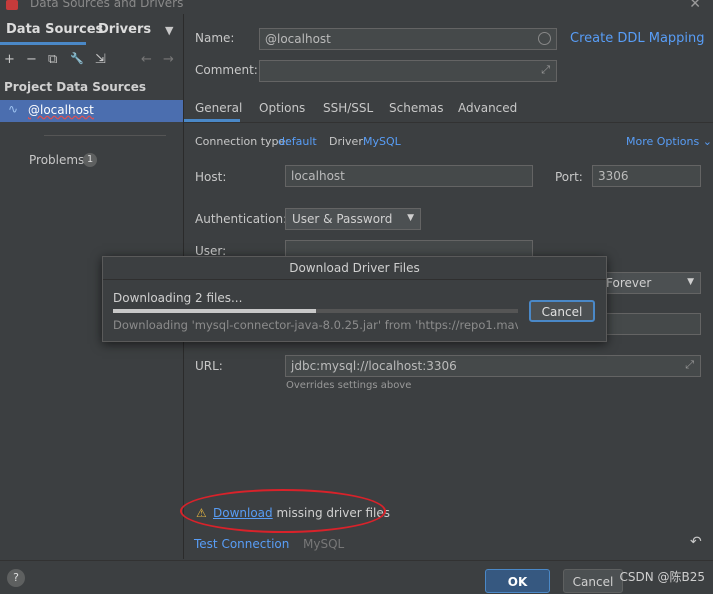 Image resolution: width=713 pixels, height=594 pixels. What do you see at coordinates (100, 59) in the screenshot?
I see `jump-icon: ⇲` at bounding box center [100, 59].